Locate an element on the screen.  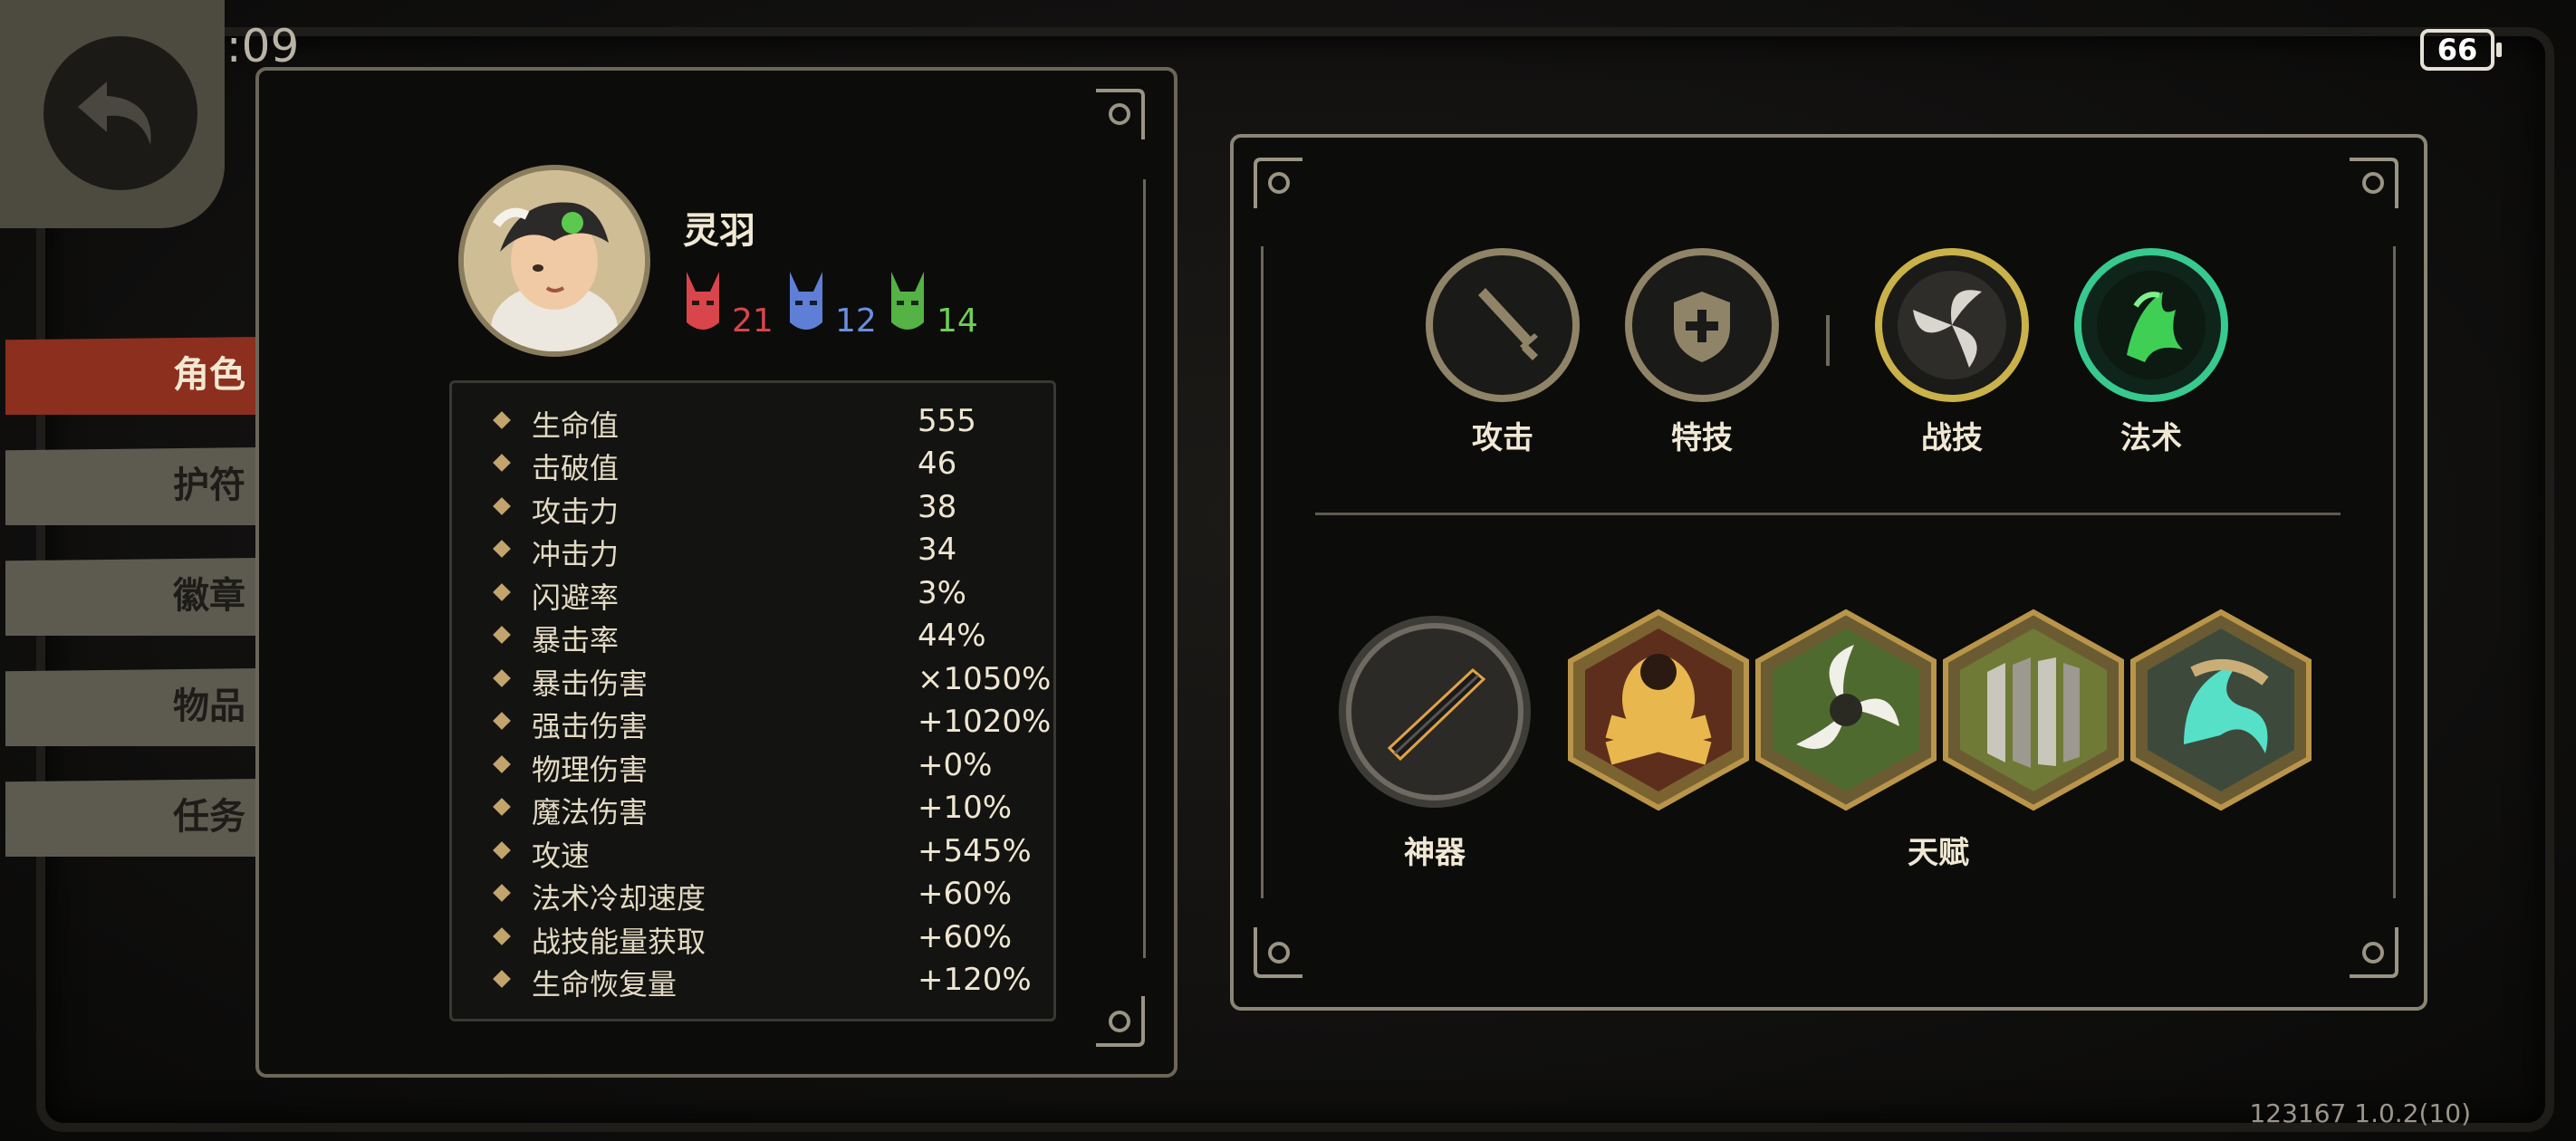
stat-label: 物理伤害 is located at coordinates (590, 770).